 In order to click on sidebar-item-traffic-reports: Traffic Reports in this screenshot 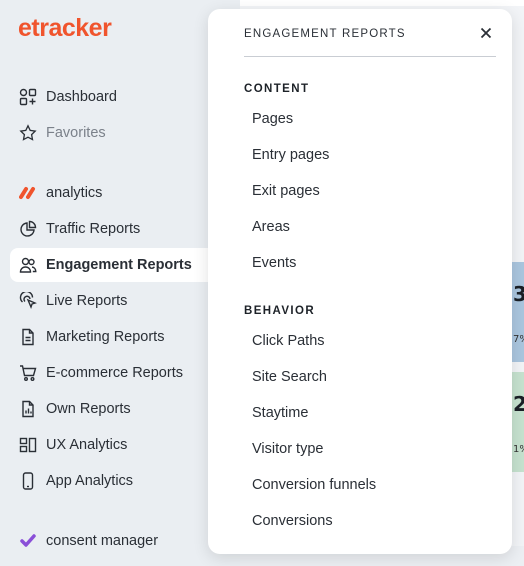, I will do `click(110, 229)`.